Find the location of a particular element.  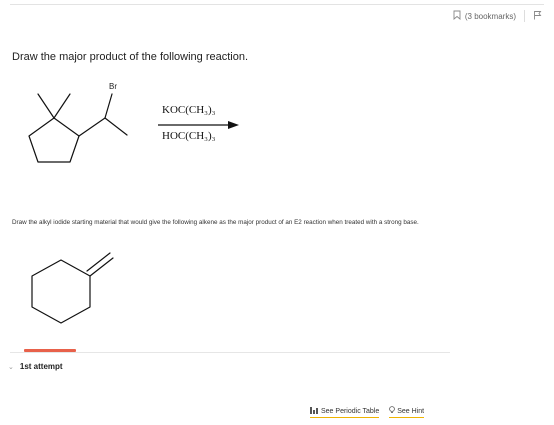

bookmarks-area: (3 bookmarks) is located at coordinates (497, 16).